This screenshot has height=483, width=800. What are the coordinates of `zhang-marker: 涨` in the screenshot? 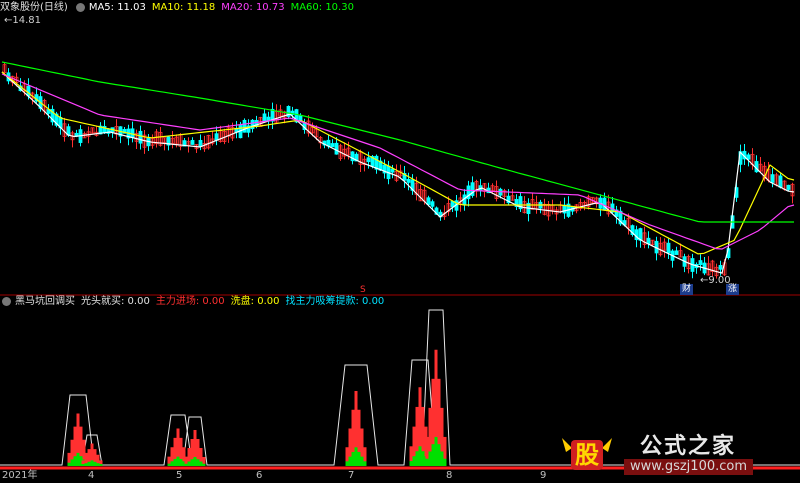 It's located at (733, 289).